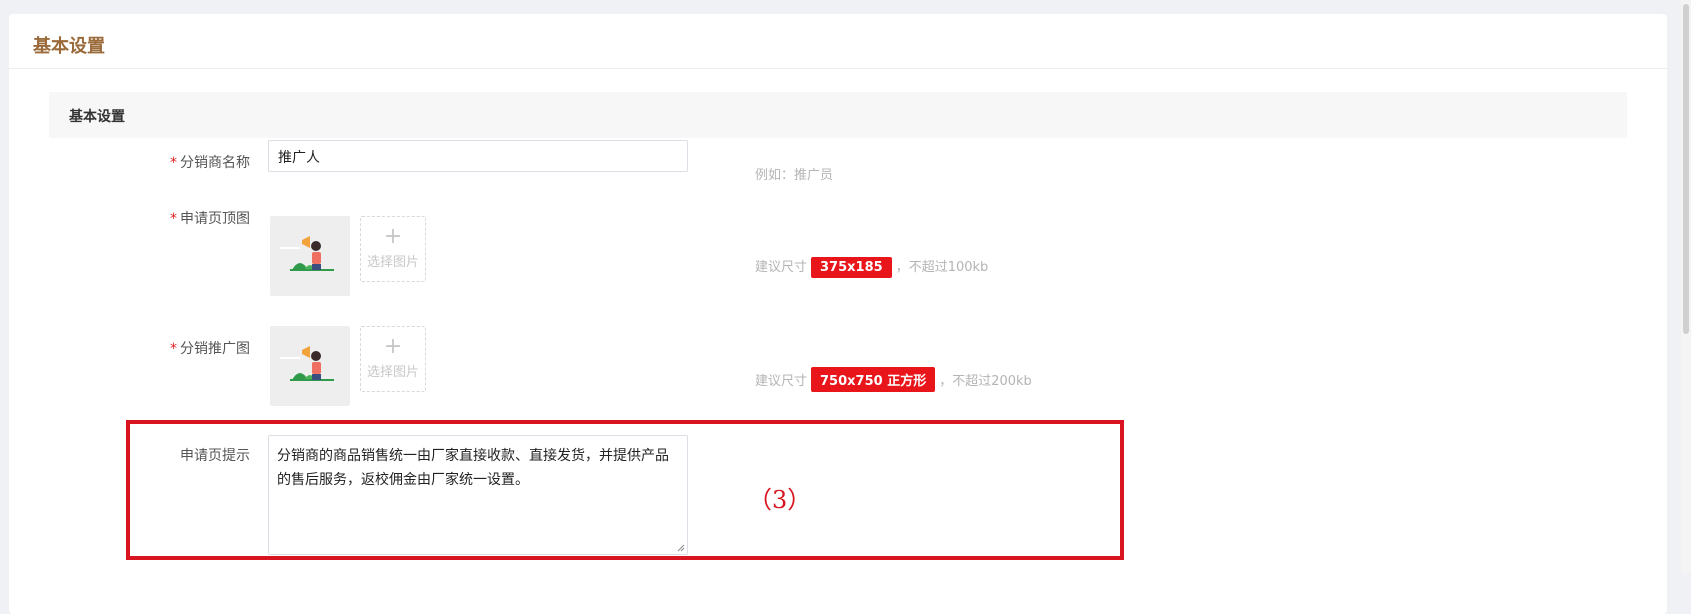 The height and width of the screenshot is (614, 1691). What do you see at coordinates (838, 115) in the screenshot?
I see `section-header: 基本设置` at bounding box center [838, 115].